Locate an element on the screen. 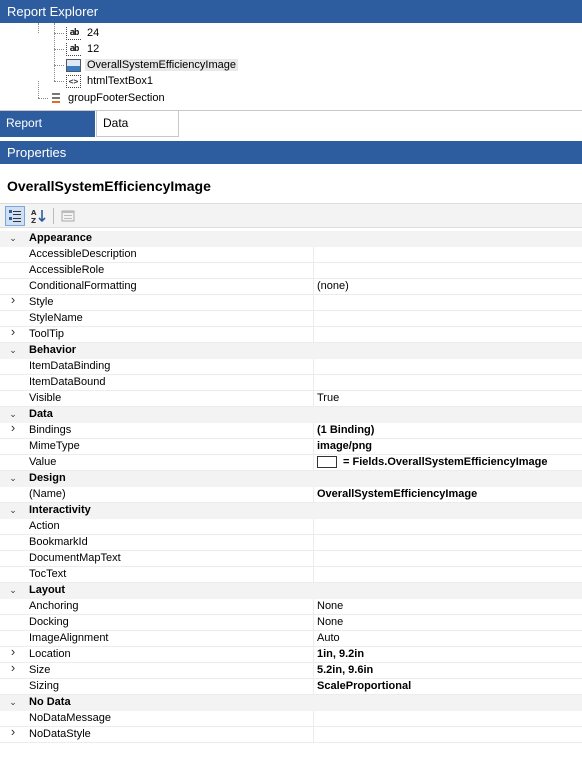 Image resolution: width=582 pixels, height=765 pixels. category-label: Layout is located at coordinates (47, 590).